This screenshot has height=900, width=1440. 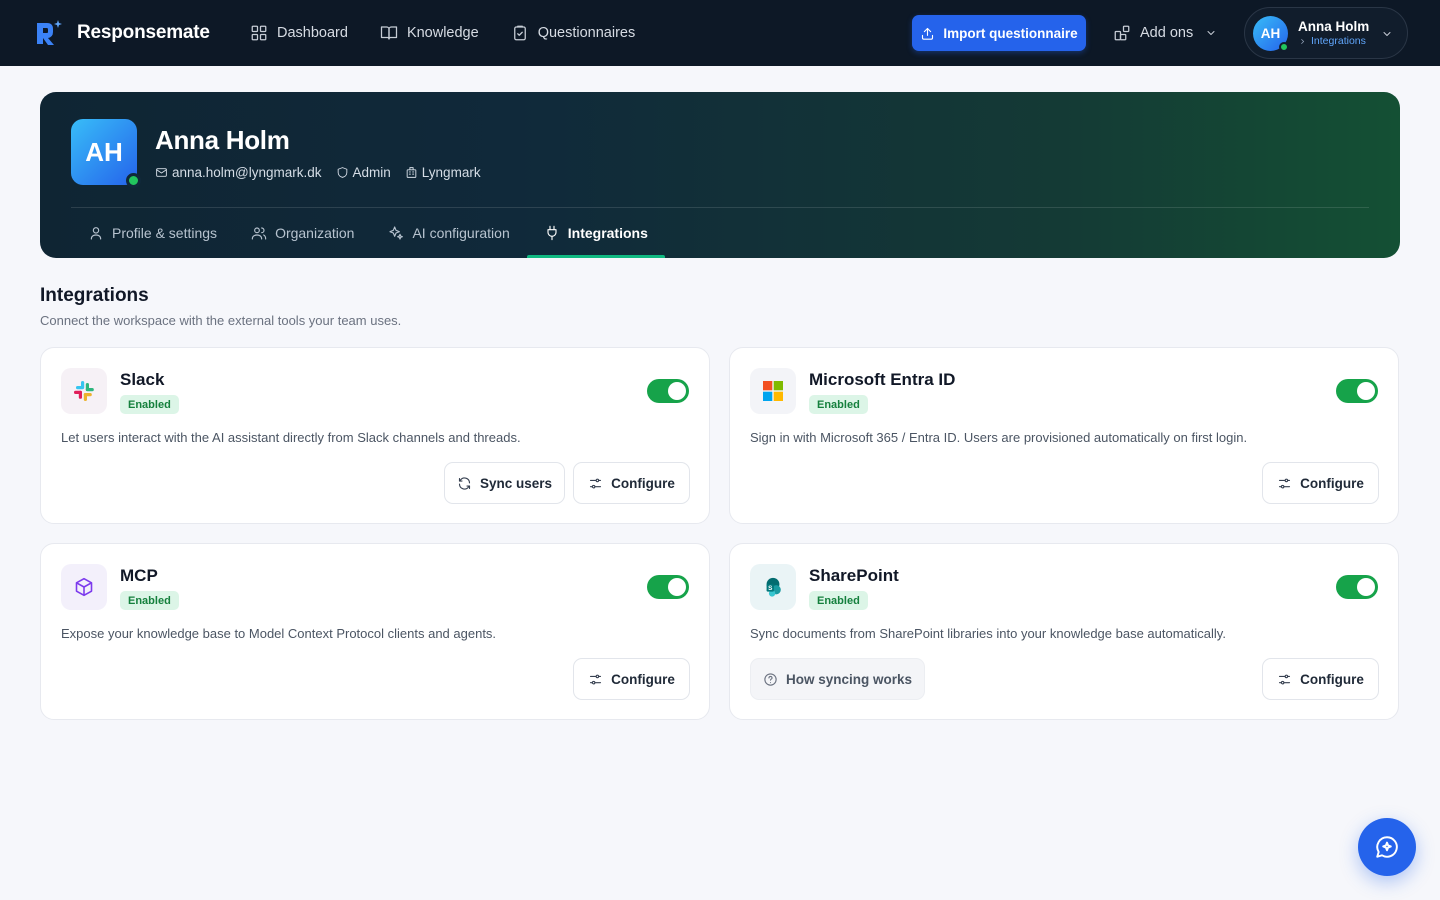 I want to click on microsoft-logo-icon, so click(x=773, y=391).